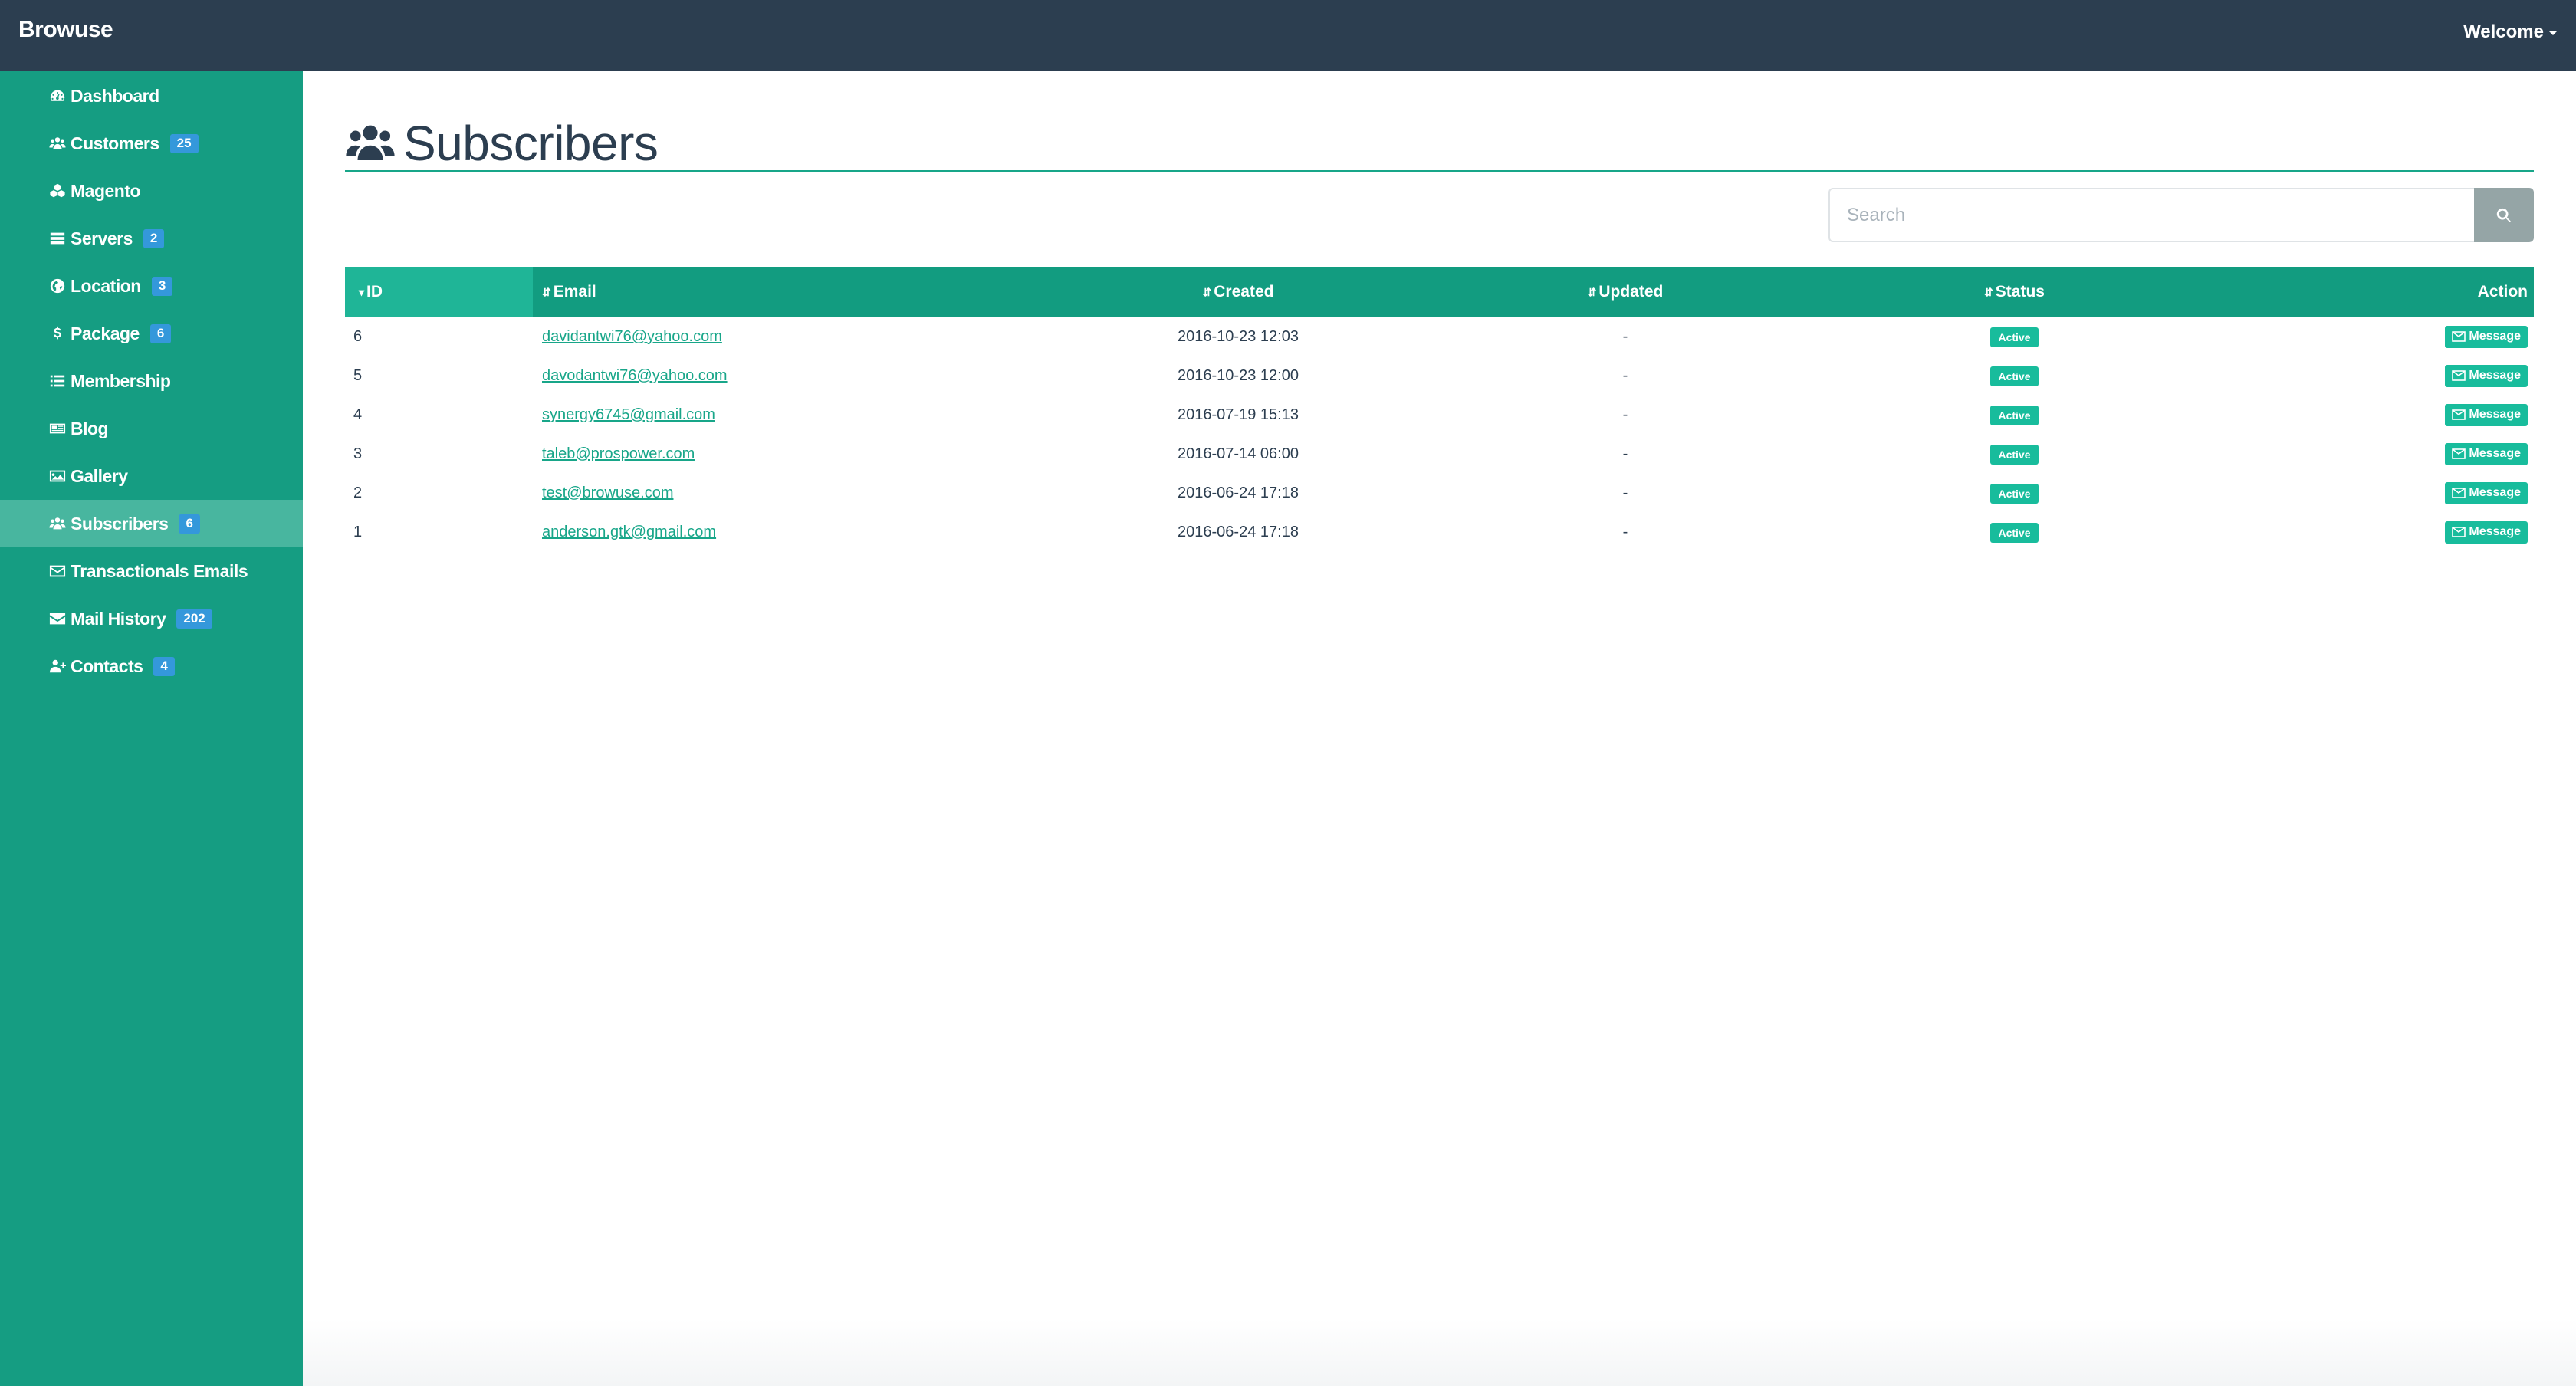 Image resolution: width=2576 pixels, height=1386 pixels. Describe the element at coordinates (102, 238) in the screenshot. I see `sidebar-item-label: Servers` at that location.